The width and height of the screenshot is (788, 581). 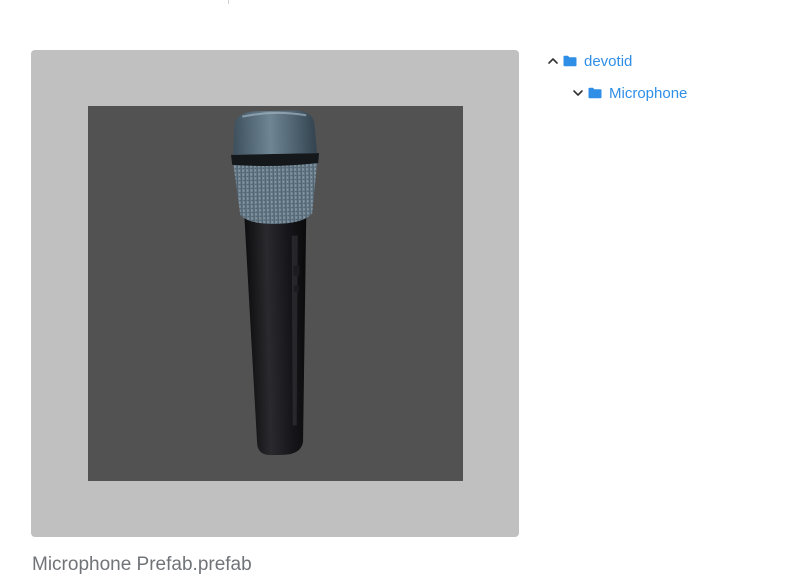 I want to click on asset-file-name: Microphone Prefab.prefab, so click(x=142, y=564).